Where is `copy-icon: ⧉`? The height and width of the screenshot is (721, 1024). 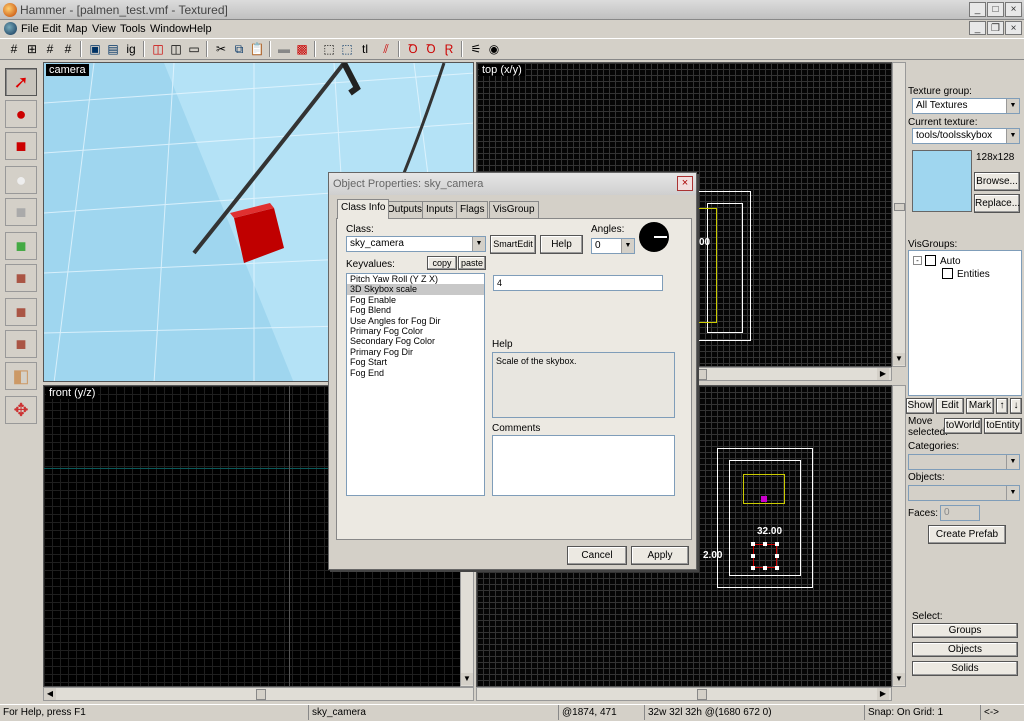
copy-icon: ⧉ is located at coordinates (239, 49).